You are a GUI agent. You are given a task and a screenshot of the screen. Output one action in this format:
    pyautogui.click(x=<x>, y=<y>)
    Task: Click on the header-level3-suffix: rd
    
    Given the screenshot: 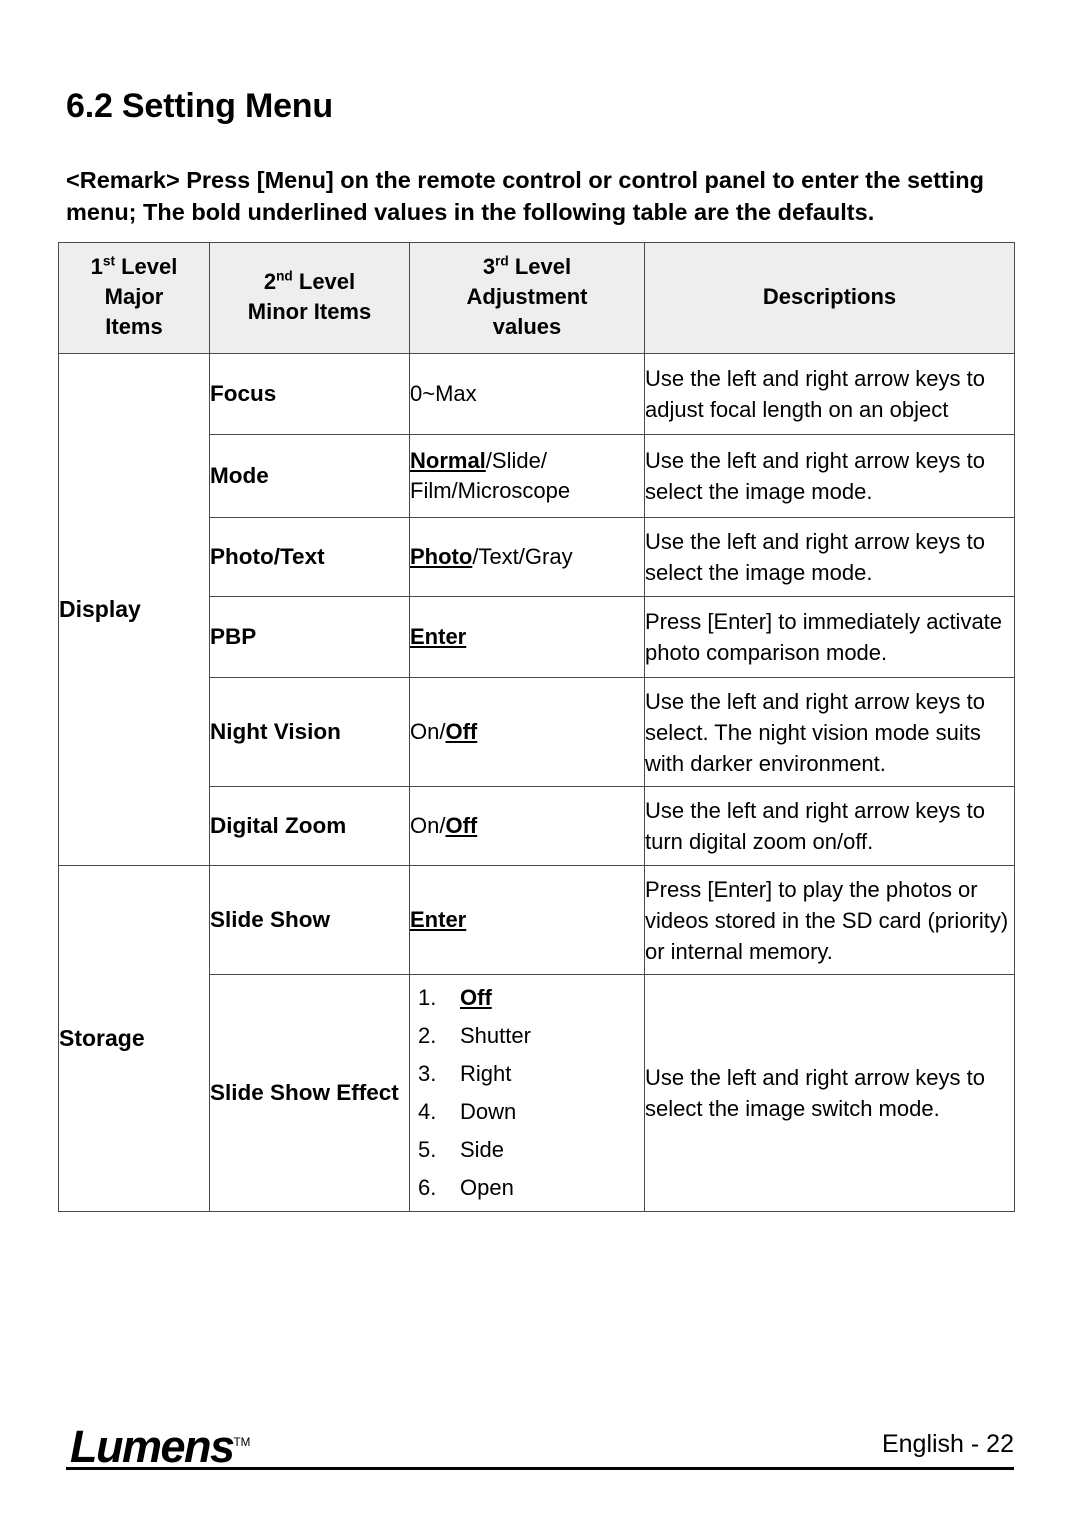 What is the action you would take?
    pyautogui.click(x=502, y=261)
    